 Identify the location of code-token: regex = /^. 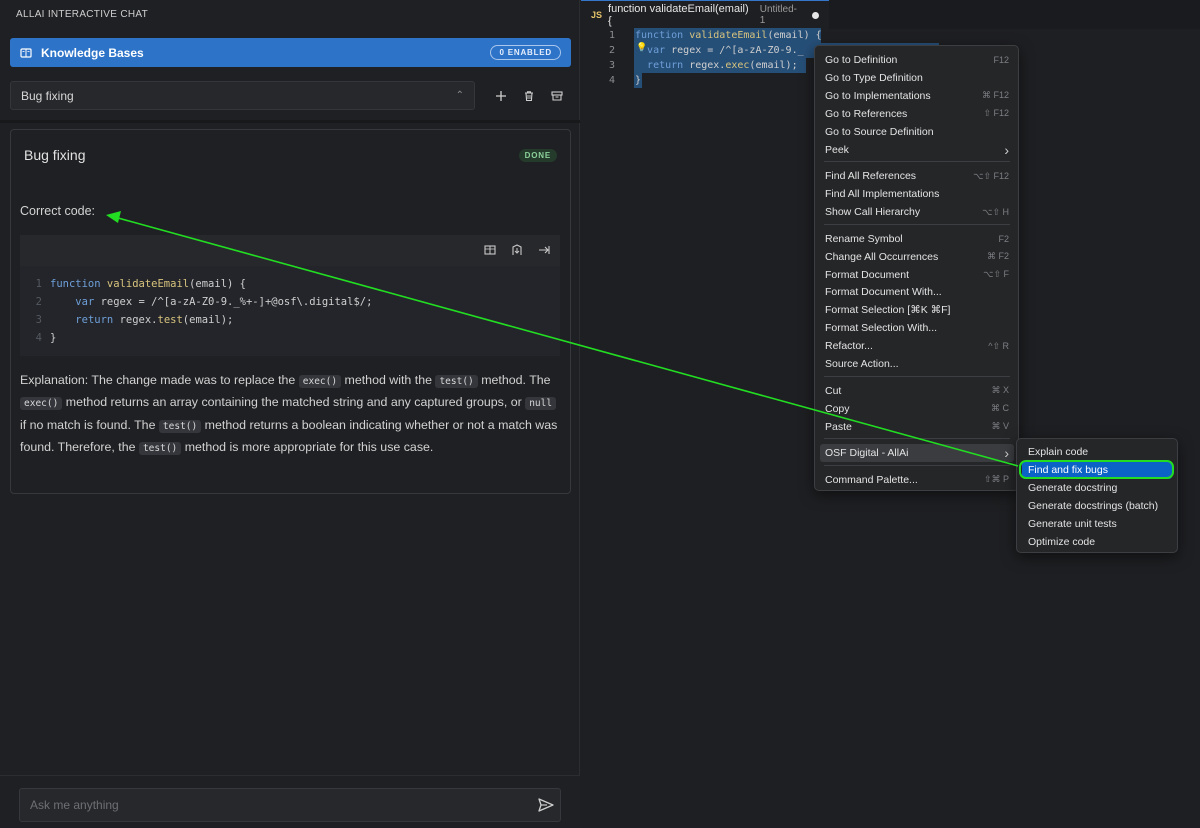
(701, 50).